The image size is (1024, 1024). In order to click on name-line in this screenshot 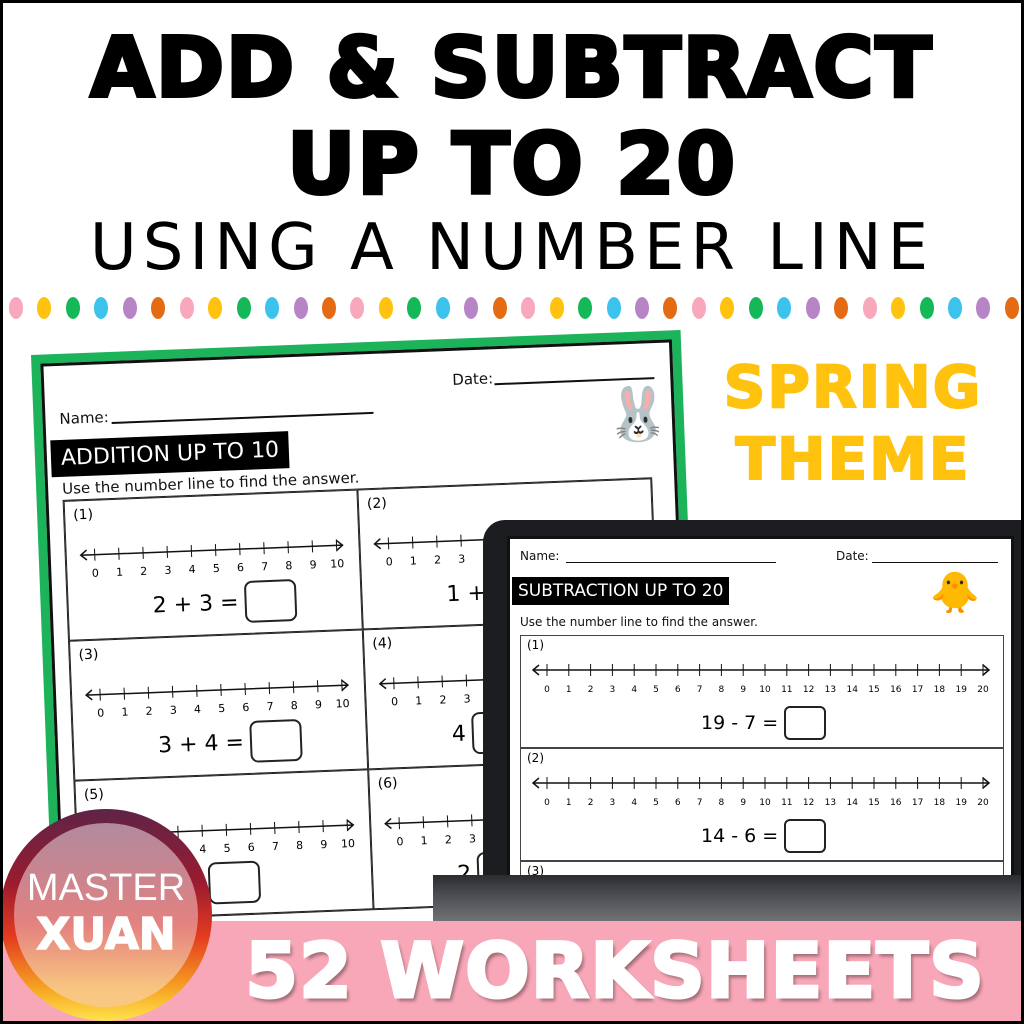, I will do `click(242, 410)`.